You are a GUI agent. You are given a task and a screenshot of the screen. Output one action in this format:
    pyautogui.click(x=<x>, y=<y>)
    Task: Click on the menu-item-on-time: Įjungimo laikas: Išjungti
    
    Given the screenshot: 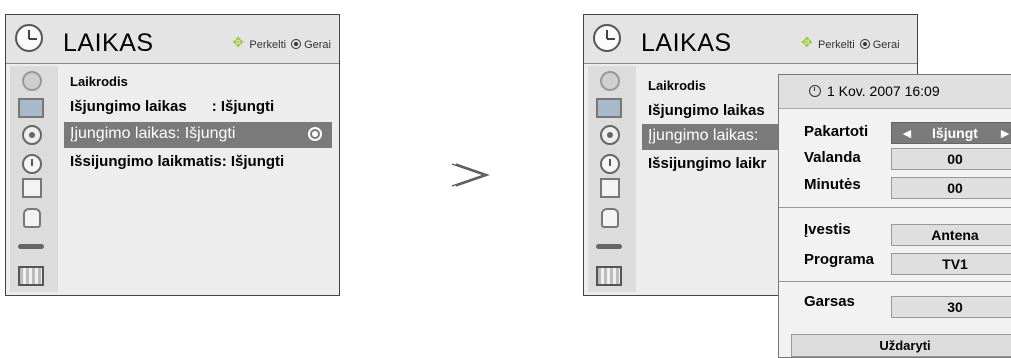 What is the action you would take?
    pyautogui.click(x=198, y=135)
    